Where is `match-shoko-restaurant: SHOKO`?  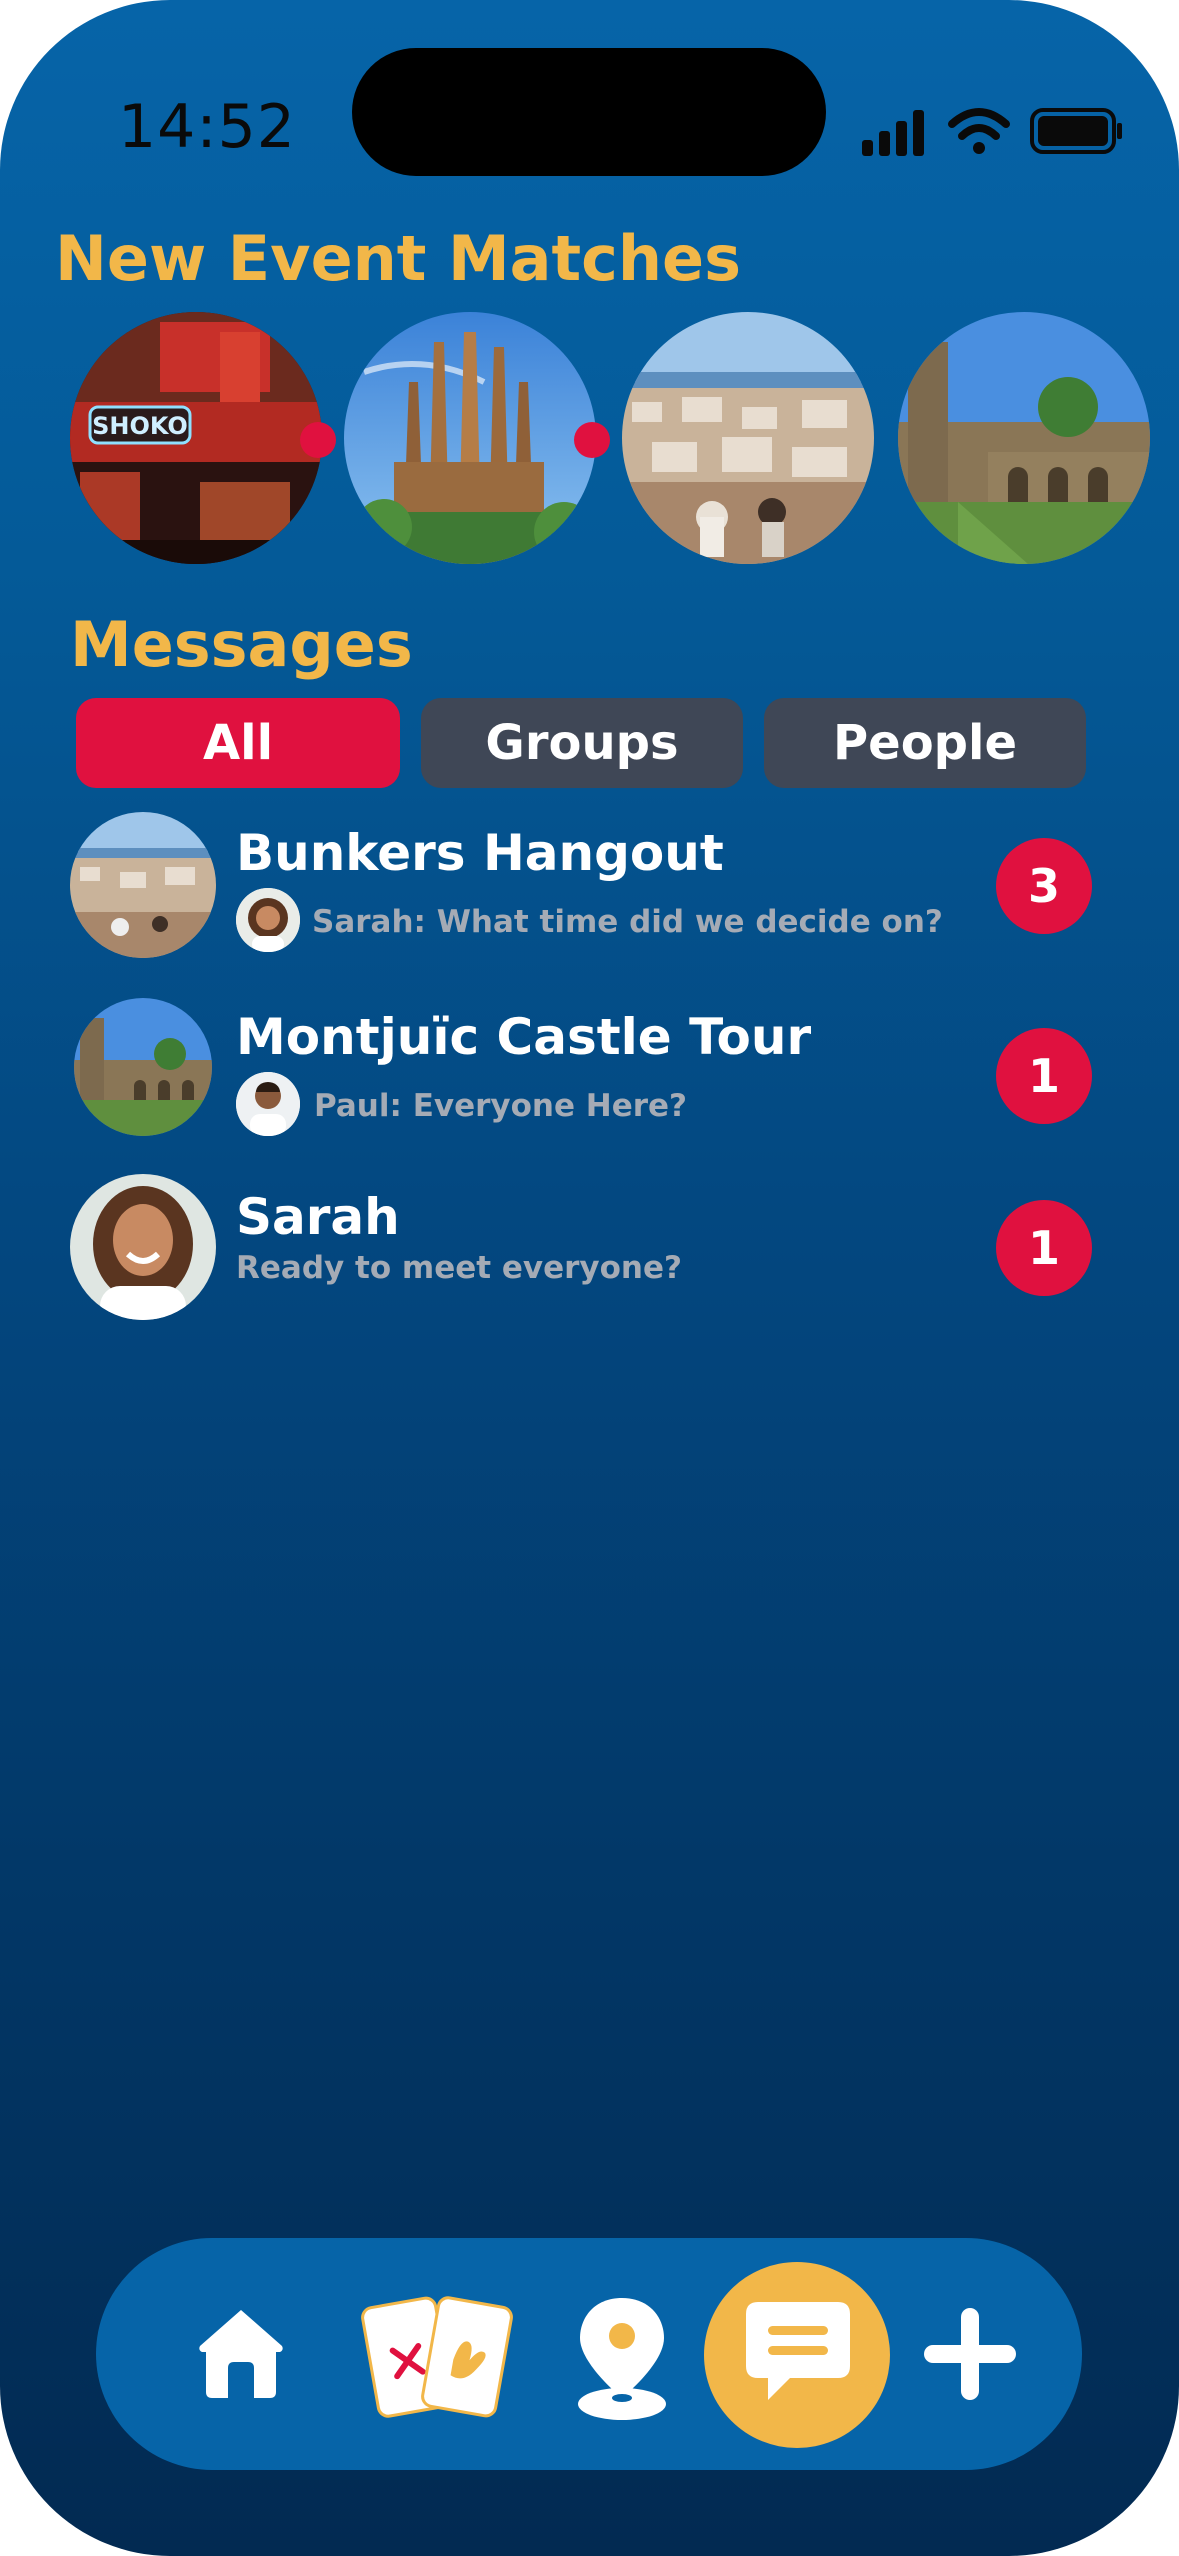 match-shoko-restaurant: SHOKO is located at coordinates (196, 438).